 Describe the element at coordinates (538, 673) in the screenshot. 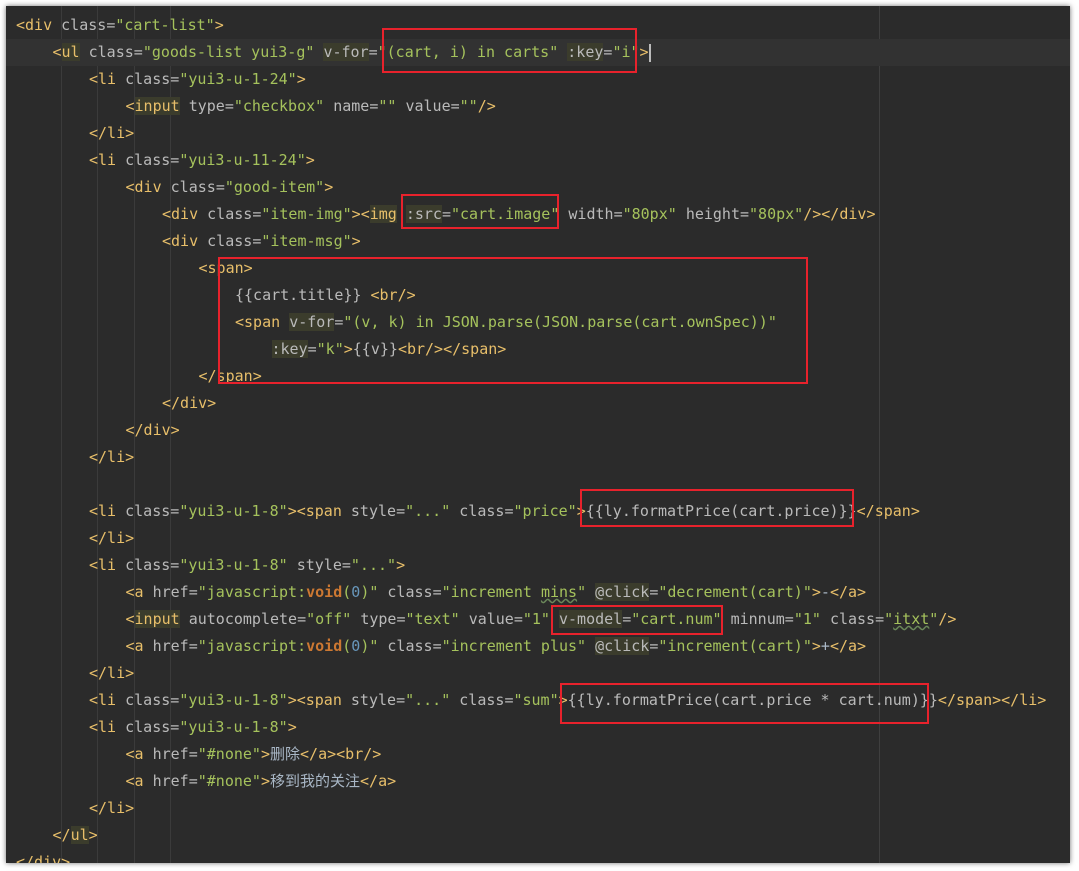

I see `code-line-25: </li>` at that location.